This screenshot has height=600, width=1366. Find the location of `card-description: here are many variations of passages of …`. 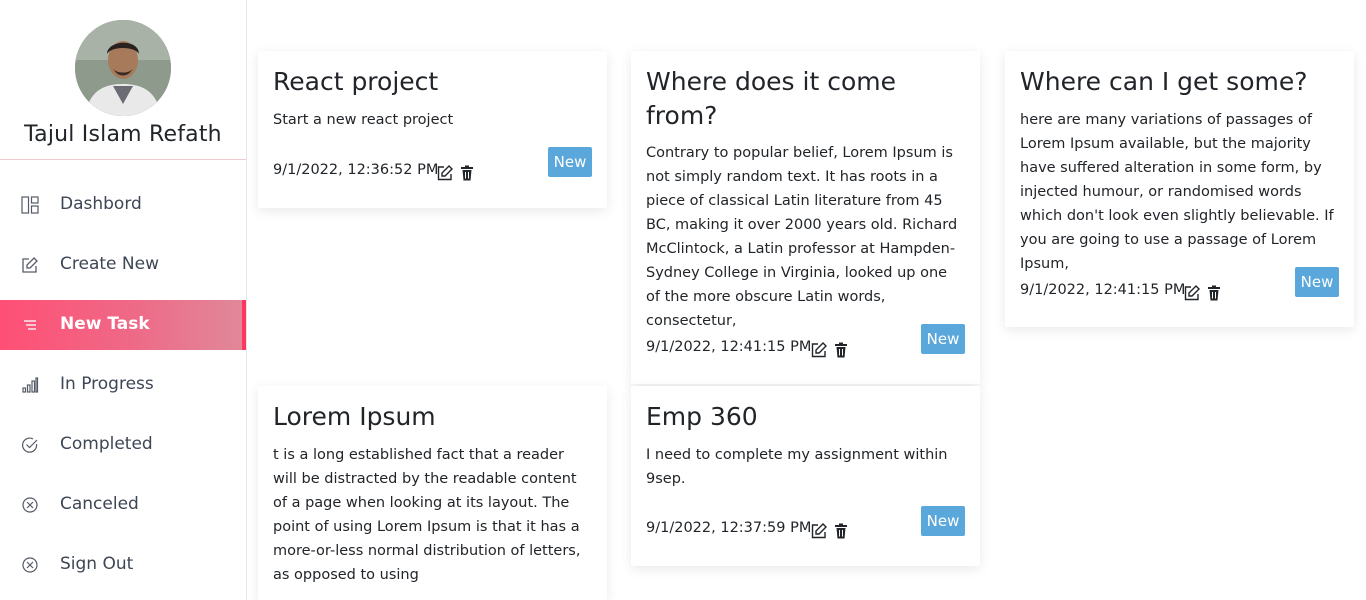

card-description: here are many variations of passages of … is located at coordinates (1177, 192).